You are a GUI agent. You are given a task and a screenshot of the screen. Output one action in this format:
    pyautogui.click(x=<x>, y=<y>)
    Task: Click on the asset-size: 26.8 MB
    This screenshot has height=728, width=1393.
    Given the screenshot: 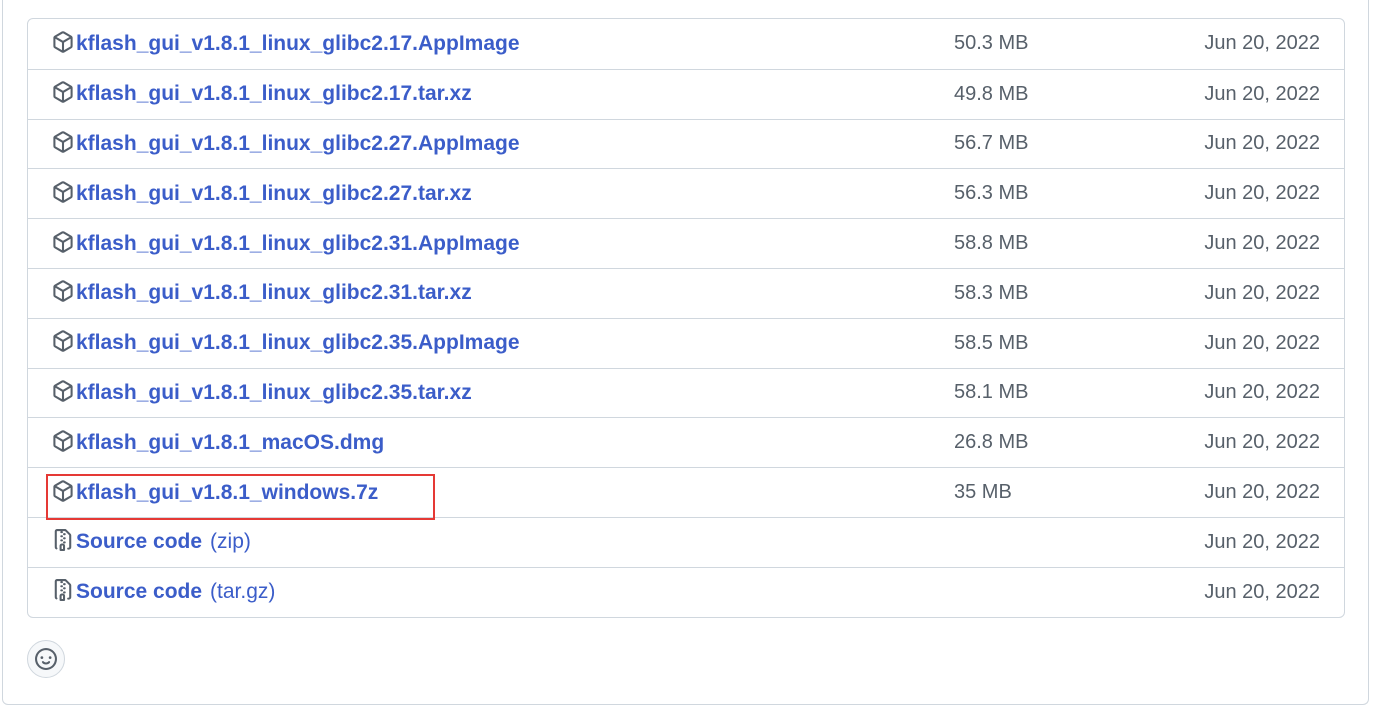 What is the action you would take?
    pyautogui.click(x=991, y=442)
    